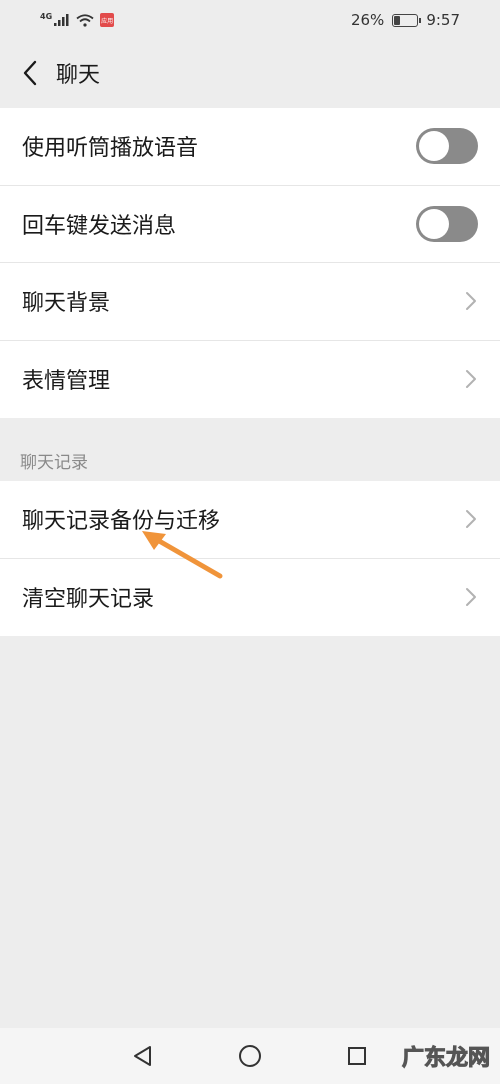  I want to click on annotation-arrow-icon, so click(182, 555).